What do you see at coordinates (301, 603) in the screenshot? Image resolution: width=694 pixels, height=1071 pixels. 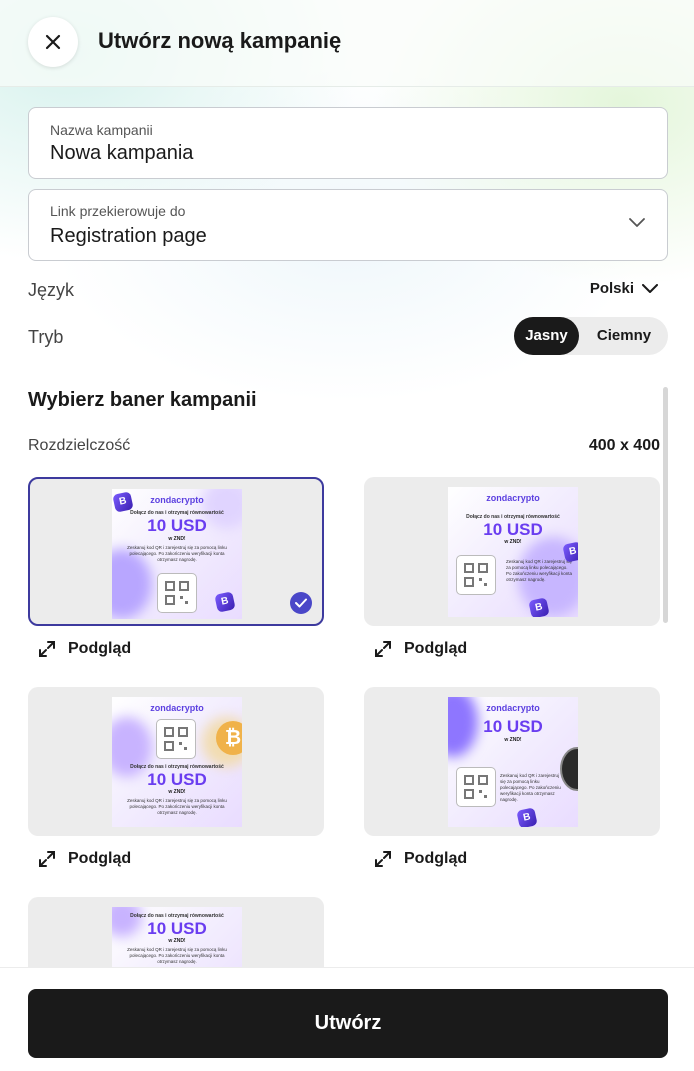 I see `checkmark-icon` at bounding box center [301, 603].